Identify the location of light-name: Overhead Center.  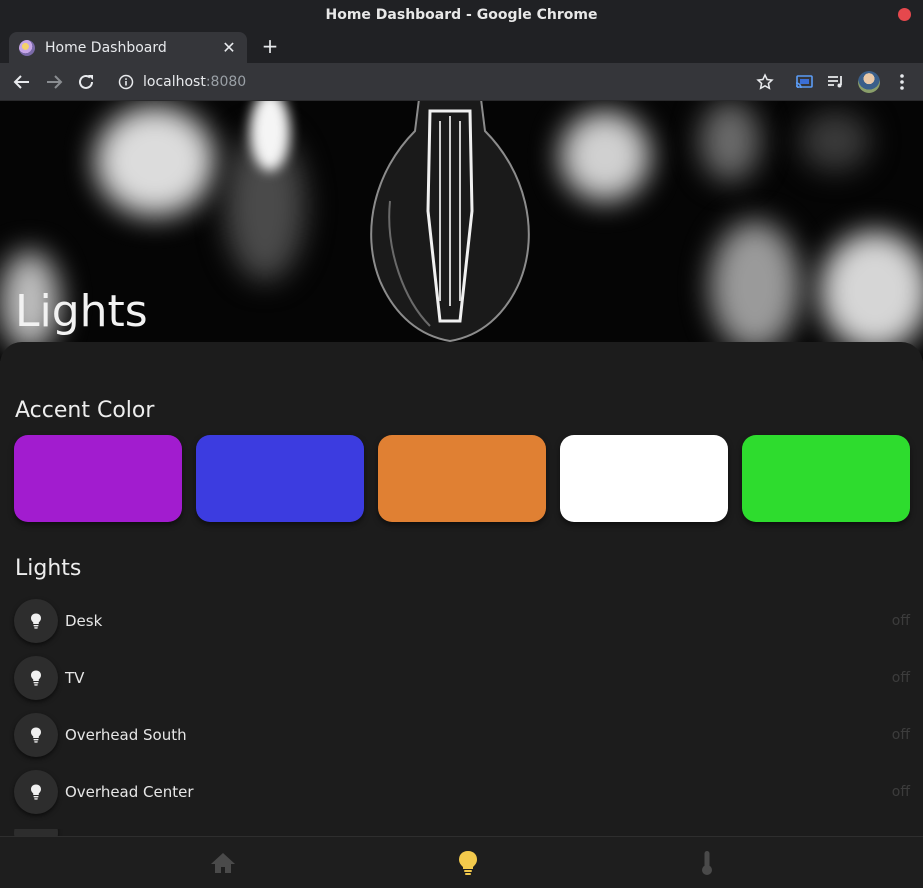
(129, 792).